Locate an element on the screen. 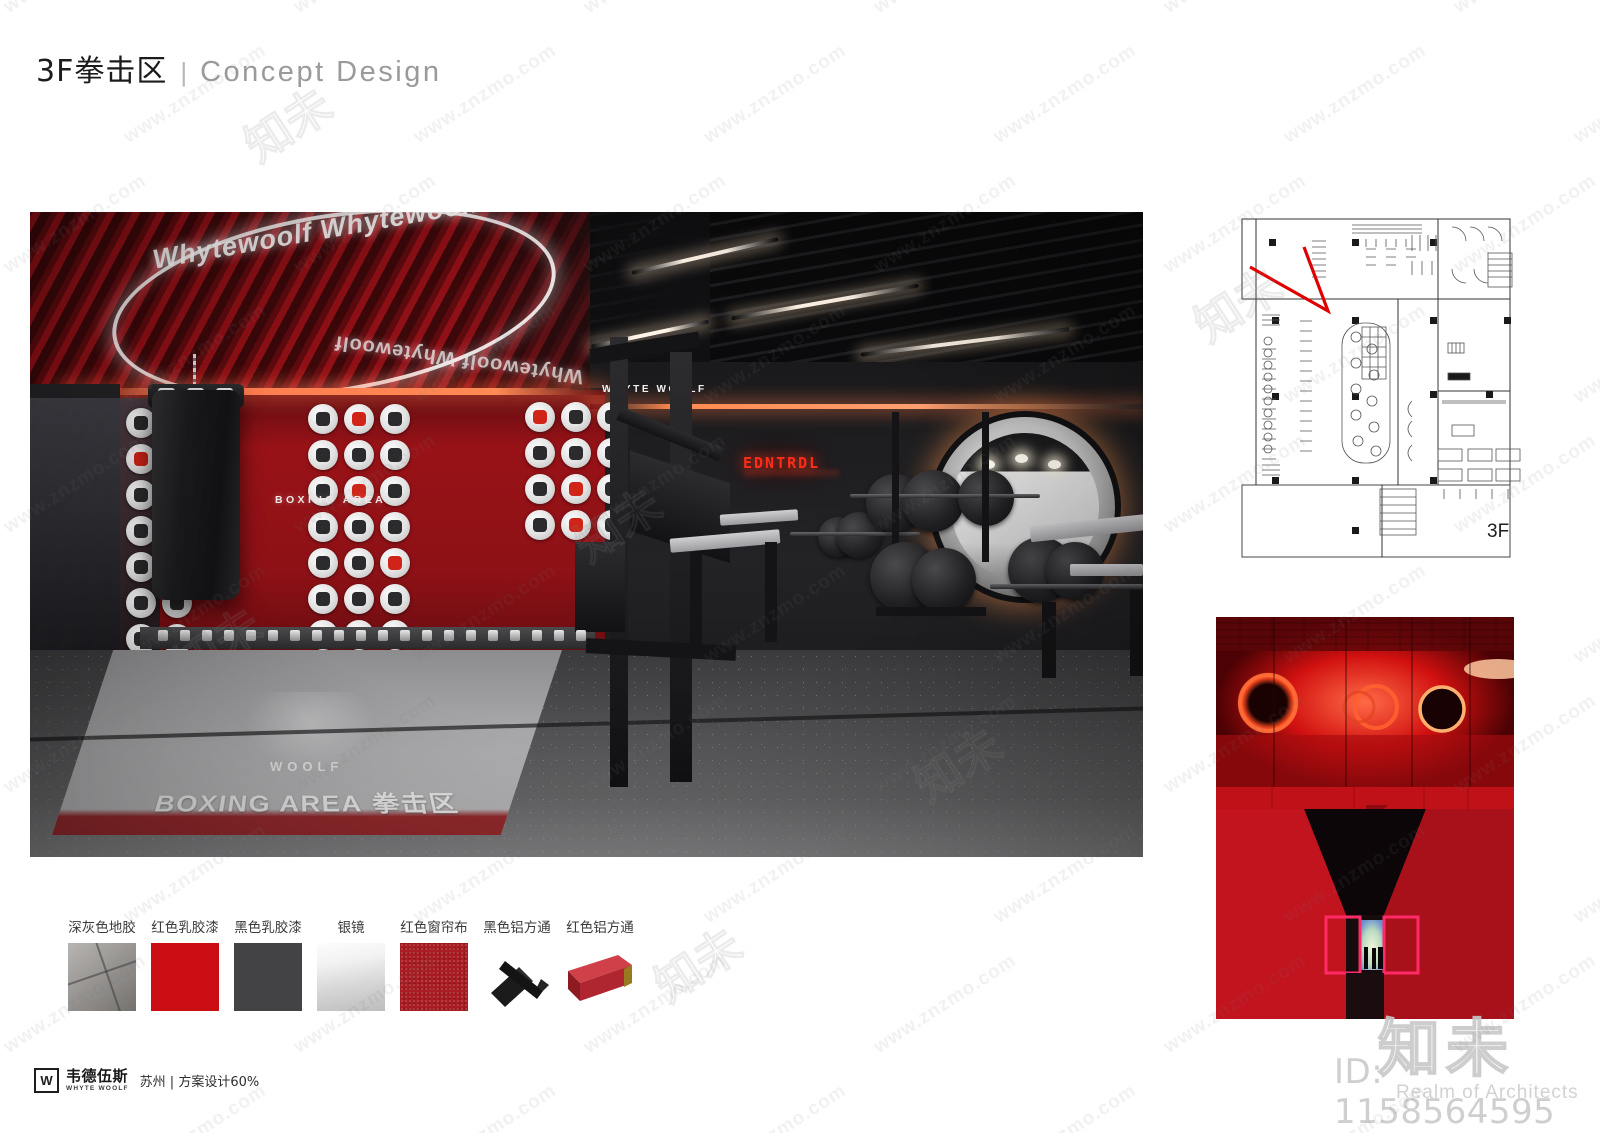  brand-logo-mark: W is located at coordinates (46, 1080).